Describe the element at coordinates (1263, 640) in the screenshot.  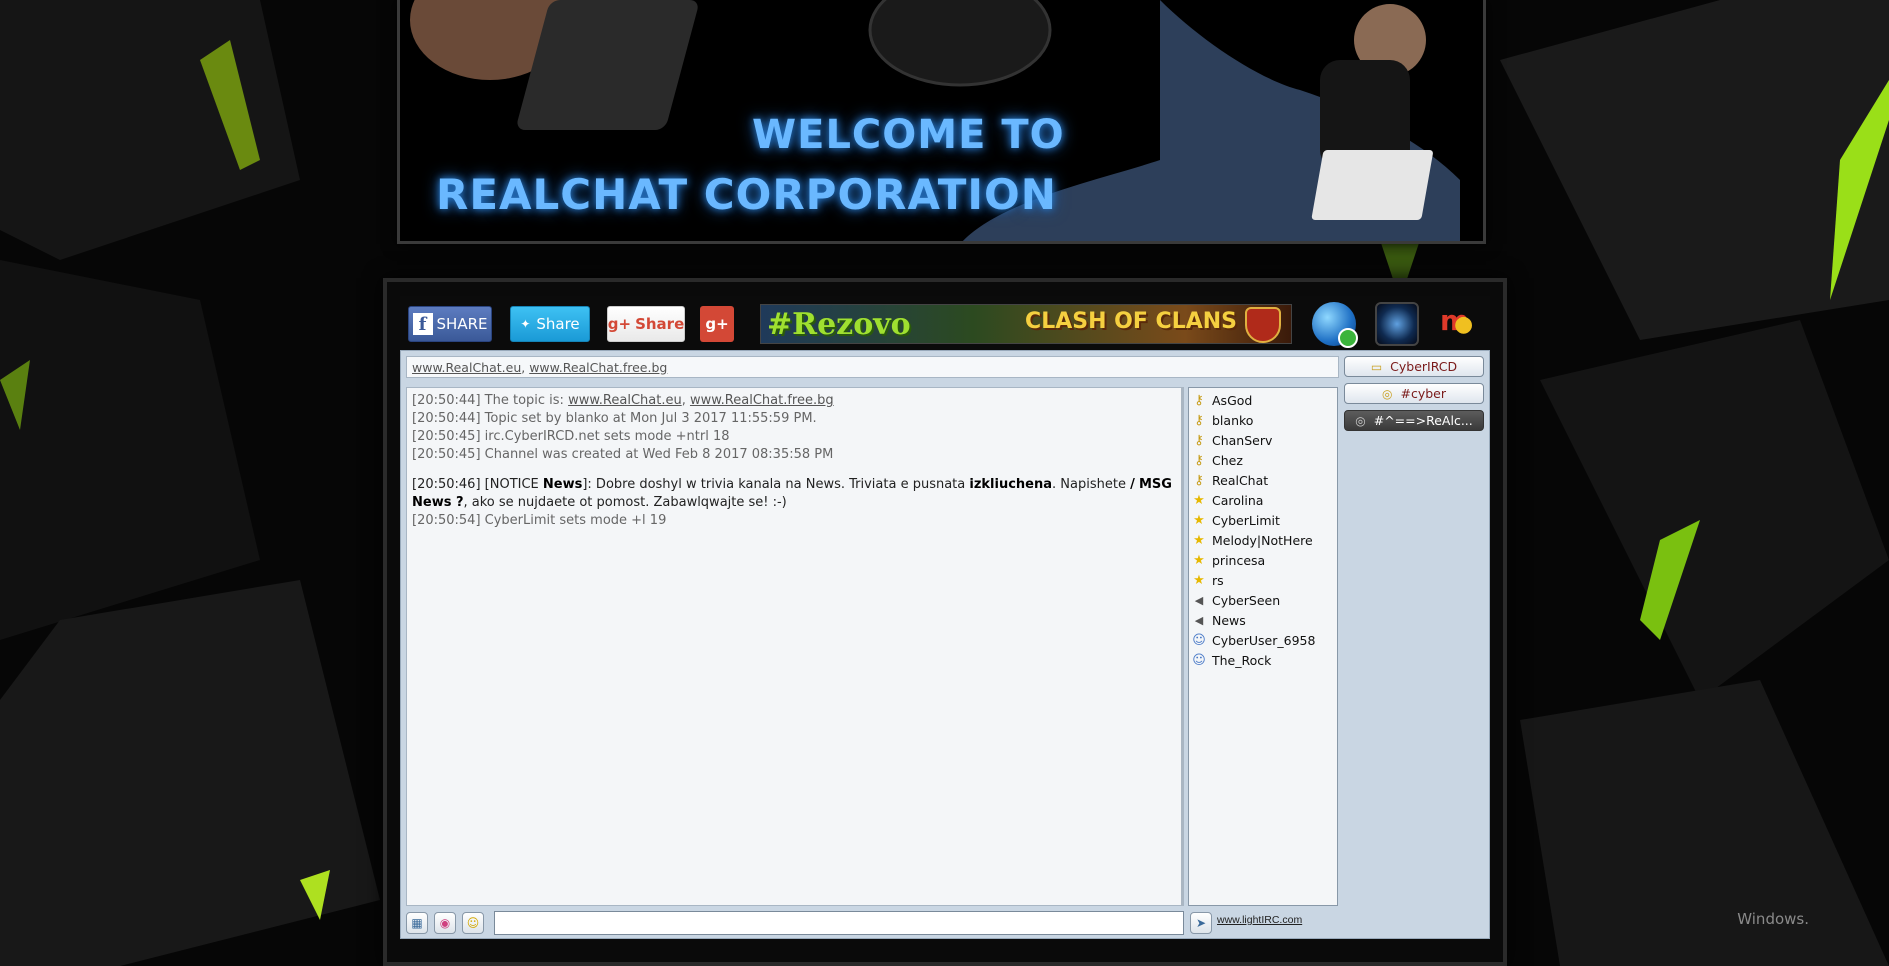
I see `user-list-item: ☺ CyberUser_6958` at that location.